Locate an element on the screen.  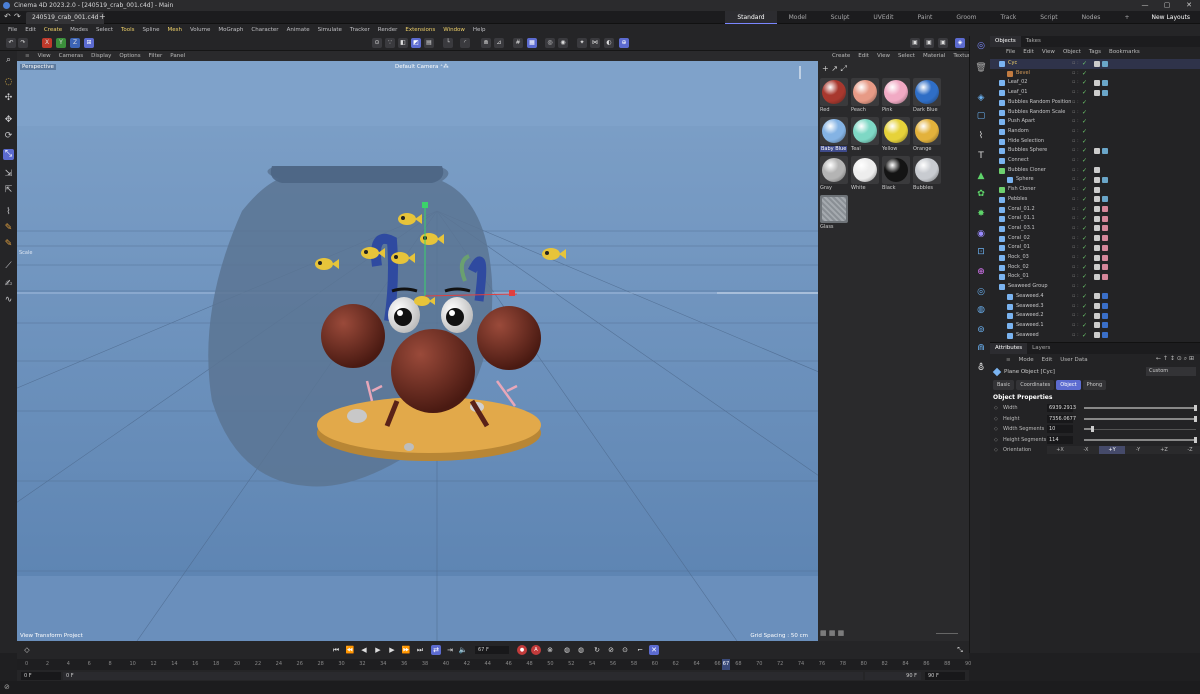
symmetry-icon: ⋈ is located at coordinates (595, 43).